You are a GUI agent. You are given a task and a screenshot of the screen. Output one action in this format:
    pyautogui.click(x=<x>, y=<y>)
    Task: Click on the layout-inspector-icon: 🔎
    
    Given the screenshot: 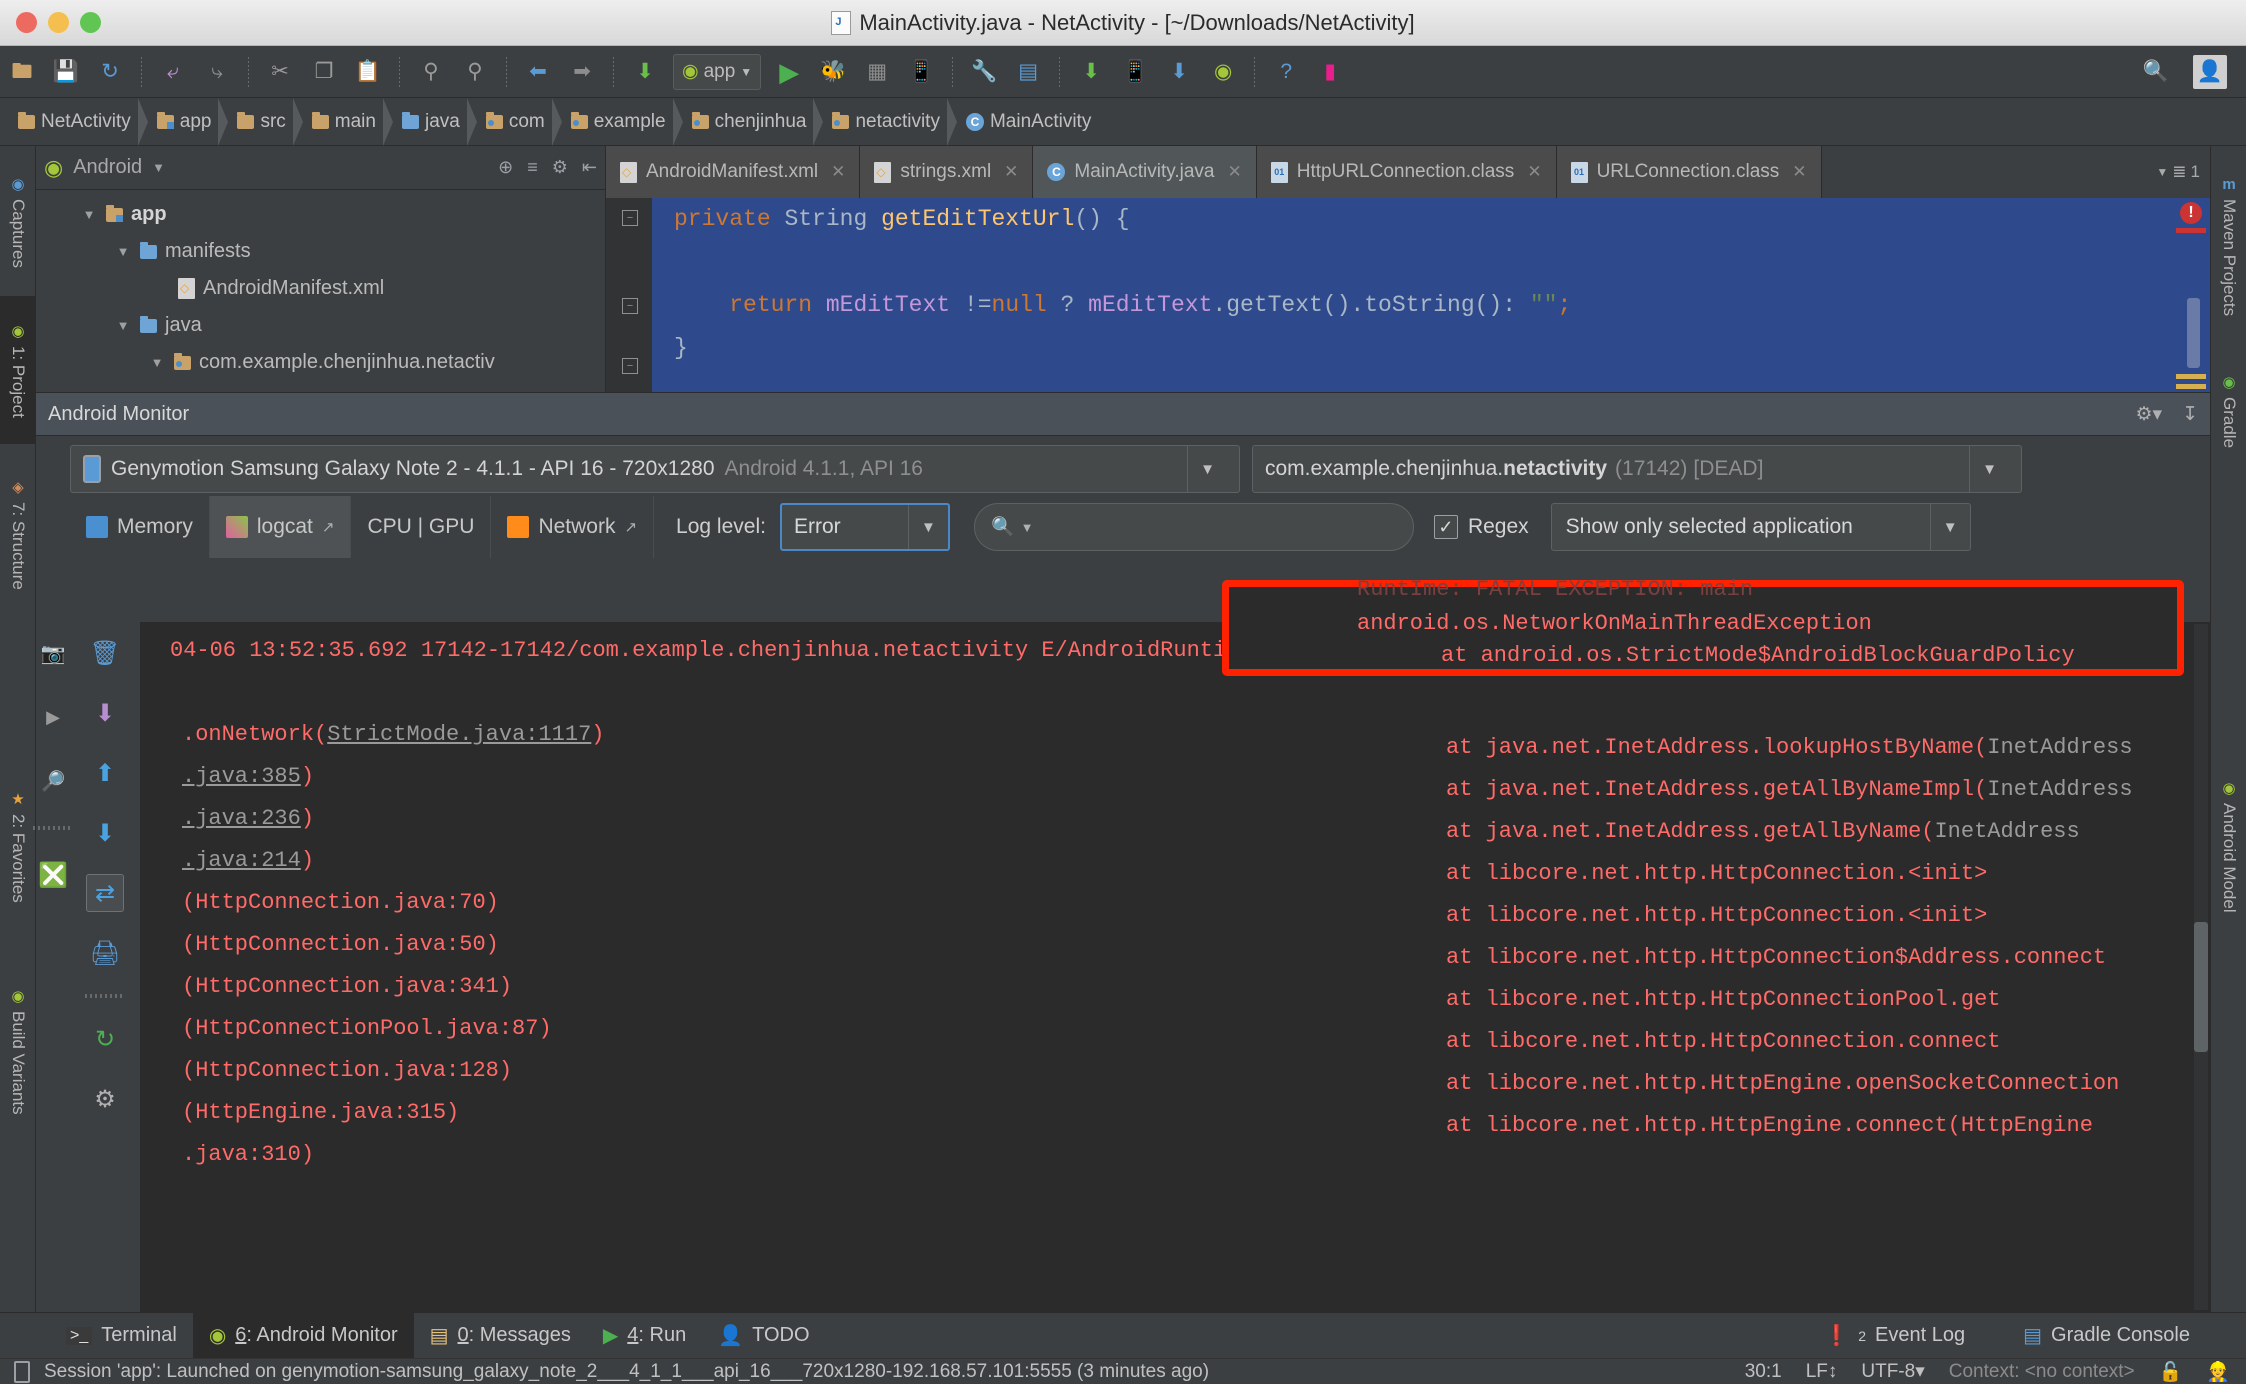 What is the action you would take?
    pyautogui.click(x=53, y=781)
    